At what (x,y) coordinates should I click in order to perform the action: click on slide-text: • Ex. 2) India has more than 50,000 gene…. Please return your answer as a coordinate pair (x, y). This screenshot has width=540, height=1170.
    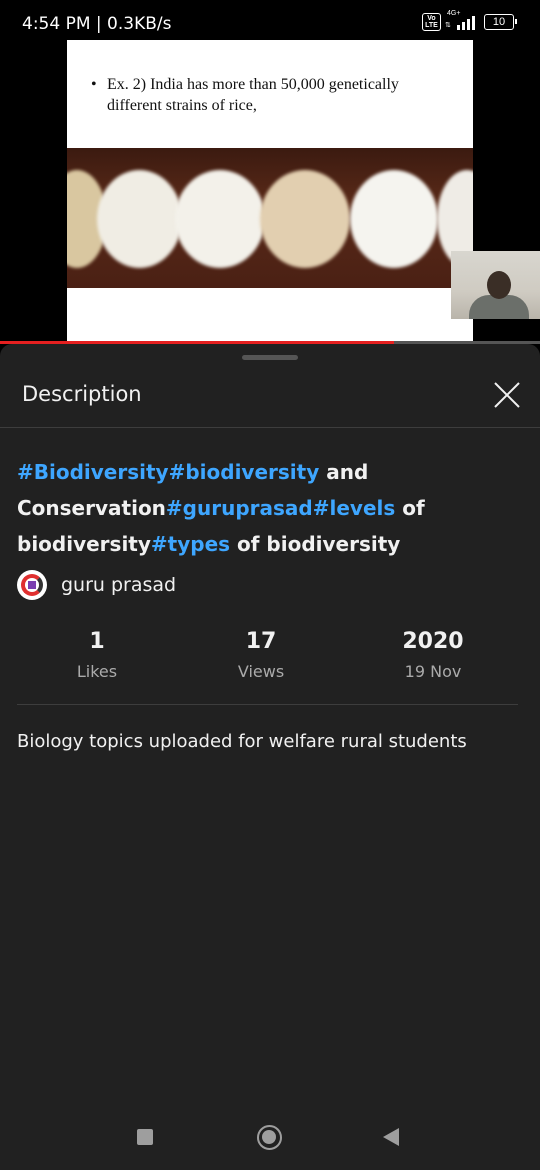
    Looking at the image, I should click on (271, 95).